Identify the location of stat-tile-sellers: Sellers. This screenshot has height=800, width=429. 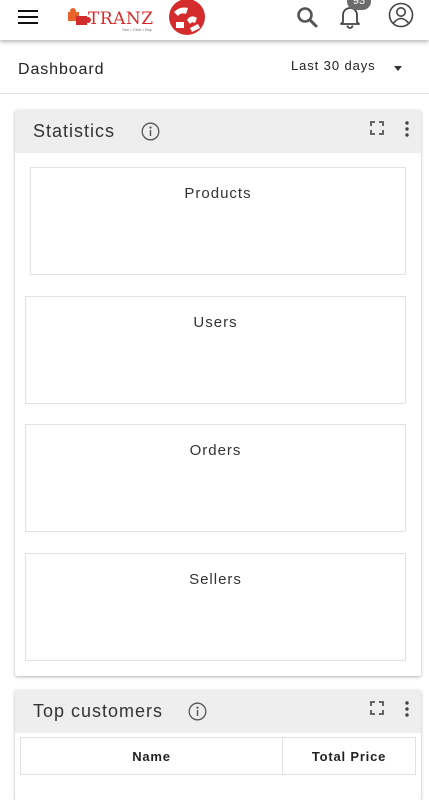
(215, 607).